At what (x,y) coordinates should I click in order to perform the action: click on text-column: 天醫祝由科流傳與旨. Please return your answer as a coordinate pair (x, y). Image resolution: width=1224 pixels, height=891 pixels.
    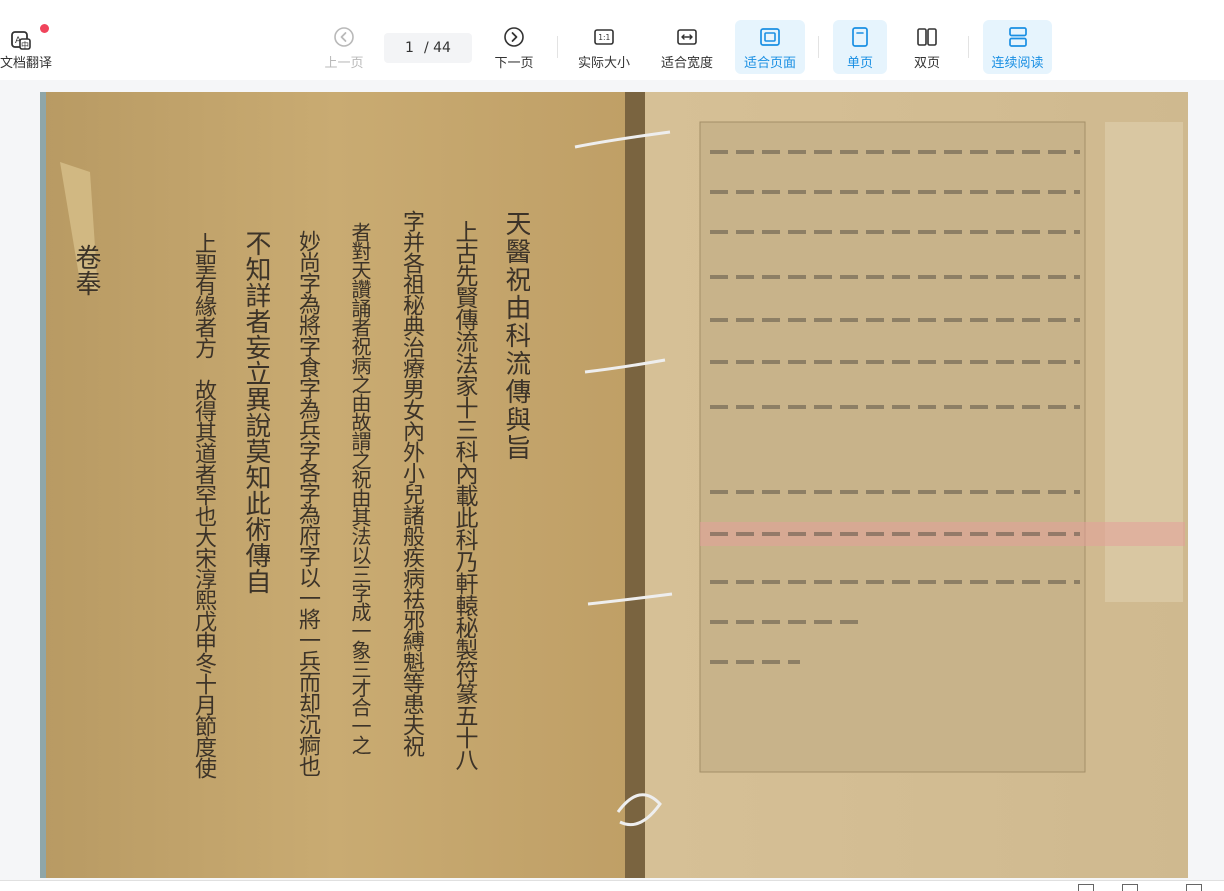
    Looking at the image, I should click on (515, 336).